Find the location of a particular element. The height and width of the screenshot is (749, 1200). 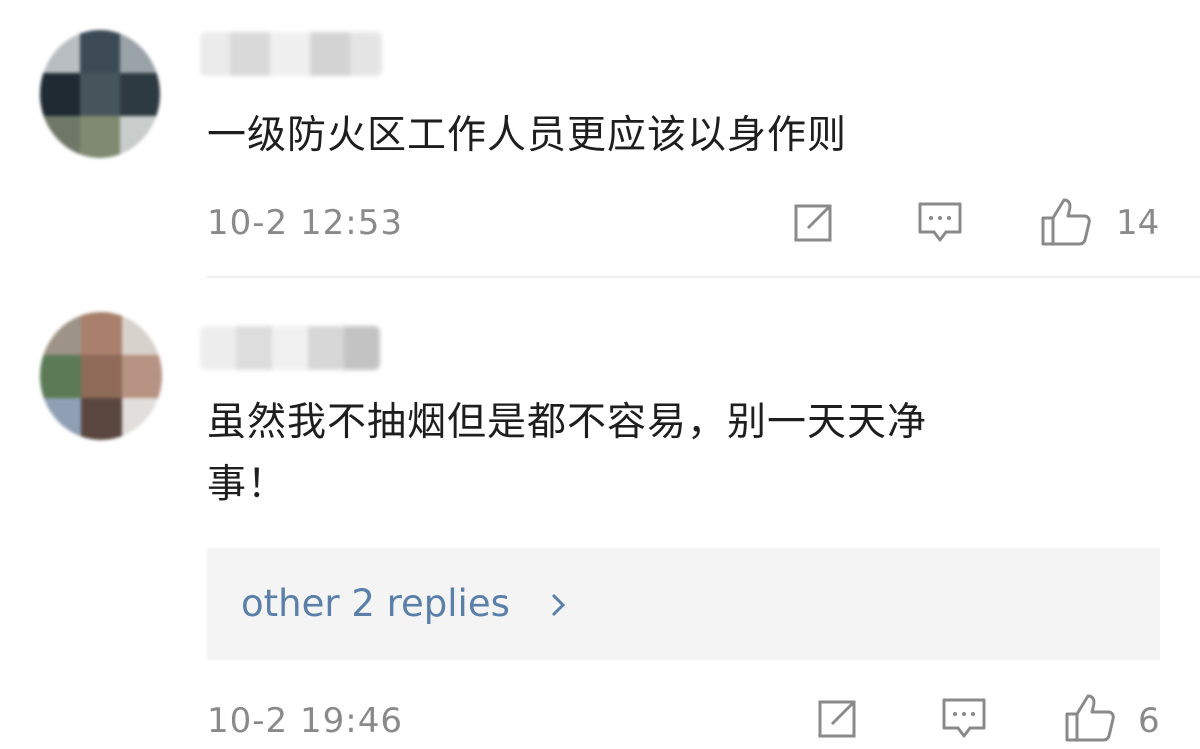

comment-text: 虽然我不抽烟但是都不容易，别一天天净 事！ is located at coordinates (567, 453).